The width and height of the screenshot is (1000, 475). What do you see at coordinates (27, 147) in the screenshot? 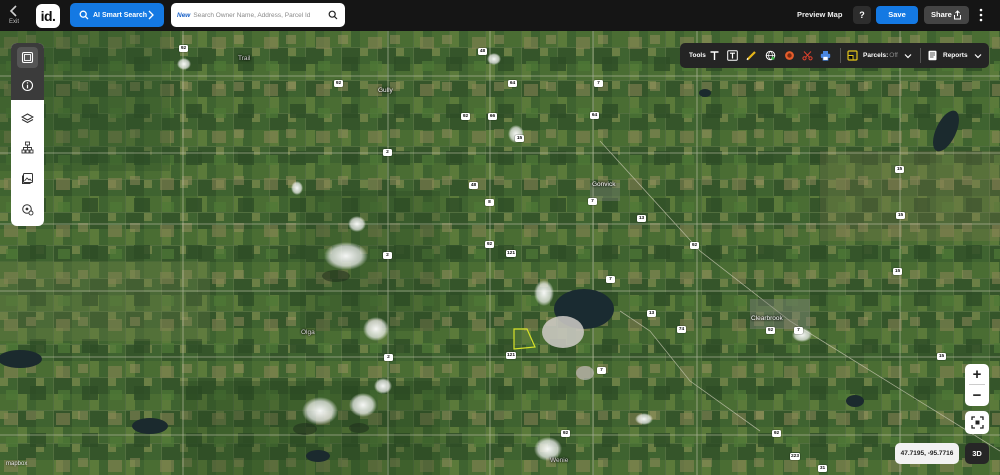
I see `hierarchy-button` at bounding box center [27, 147].